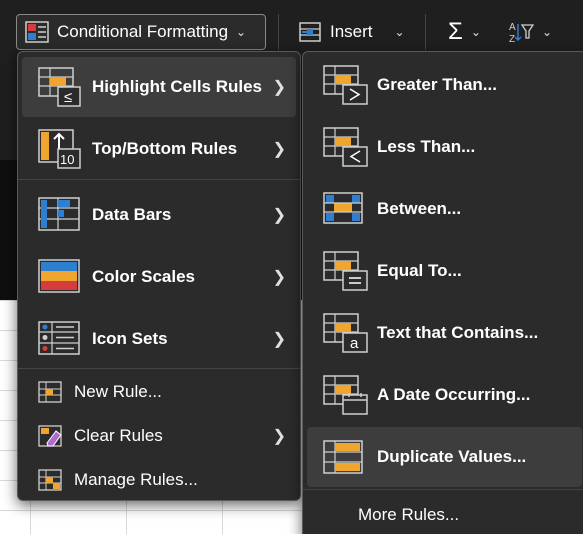 The height and width of the screenshot is (534, 583). What do you see at coordinates (347, 333) in the screenshot?
I see `text-contains-icon: a` at bounding box center [347, 333].